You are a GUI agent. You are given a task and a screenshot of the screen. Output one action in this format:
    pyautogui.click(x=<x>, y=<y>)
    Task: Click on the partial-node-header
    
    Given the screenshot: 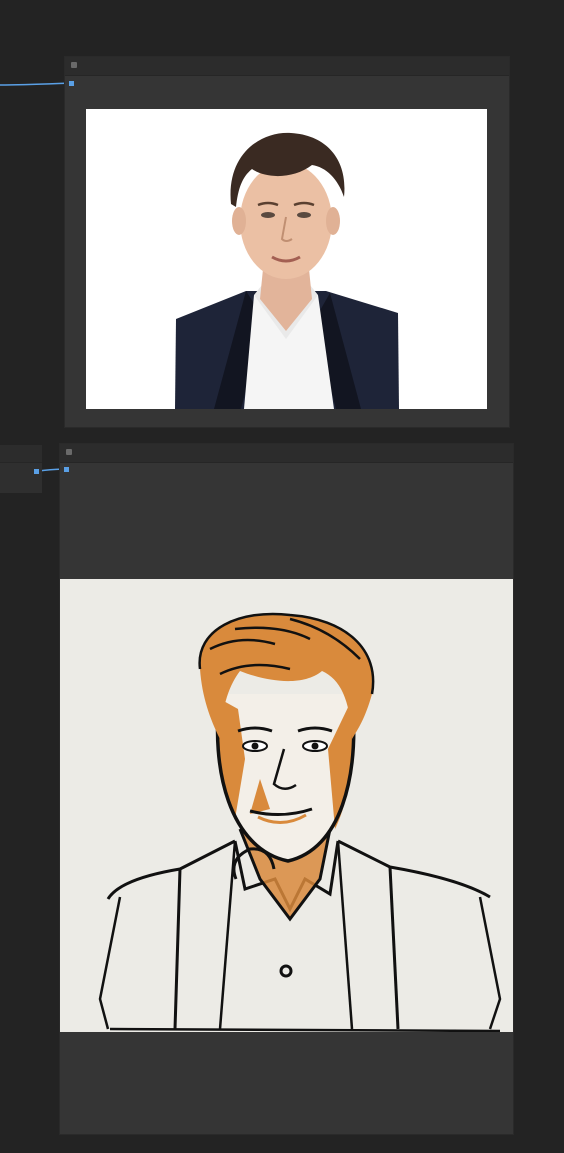 What is the action you would take?
    pyautogui.click(x=21, y=454)
    